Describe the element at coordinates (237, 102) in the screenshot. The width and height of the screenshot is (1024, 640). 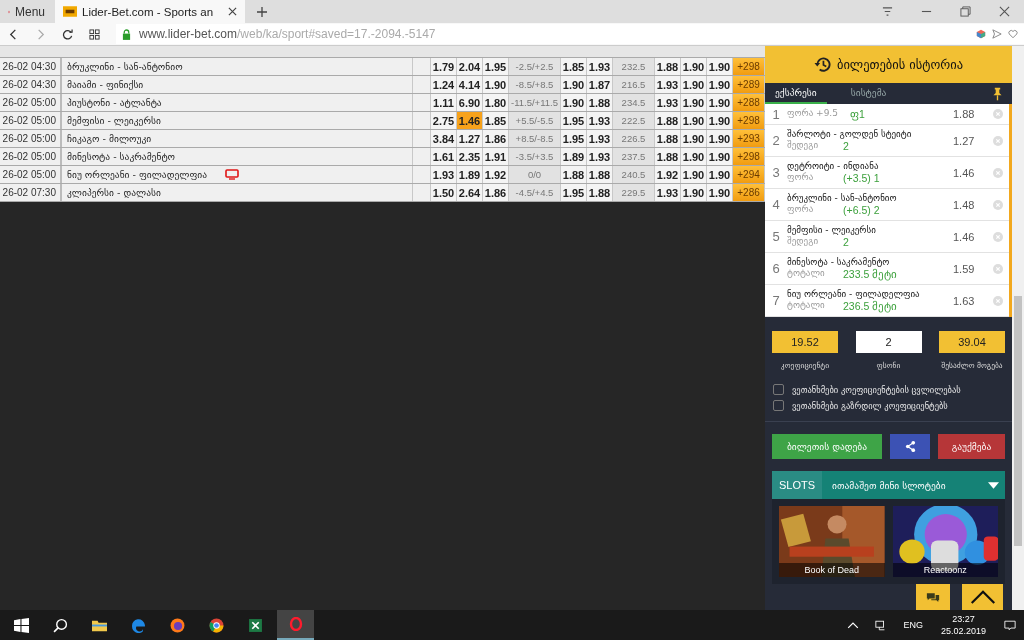
I see `match-teams: ჰიუსტონი - ატლანტა` at that location.